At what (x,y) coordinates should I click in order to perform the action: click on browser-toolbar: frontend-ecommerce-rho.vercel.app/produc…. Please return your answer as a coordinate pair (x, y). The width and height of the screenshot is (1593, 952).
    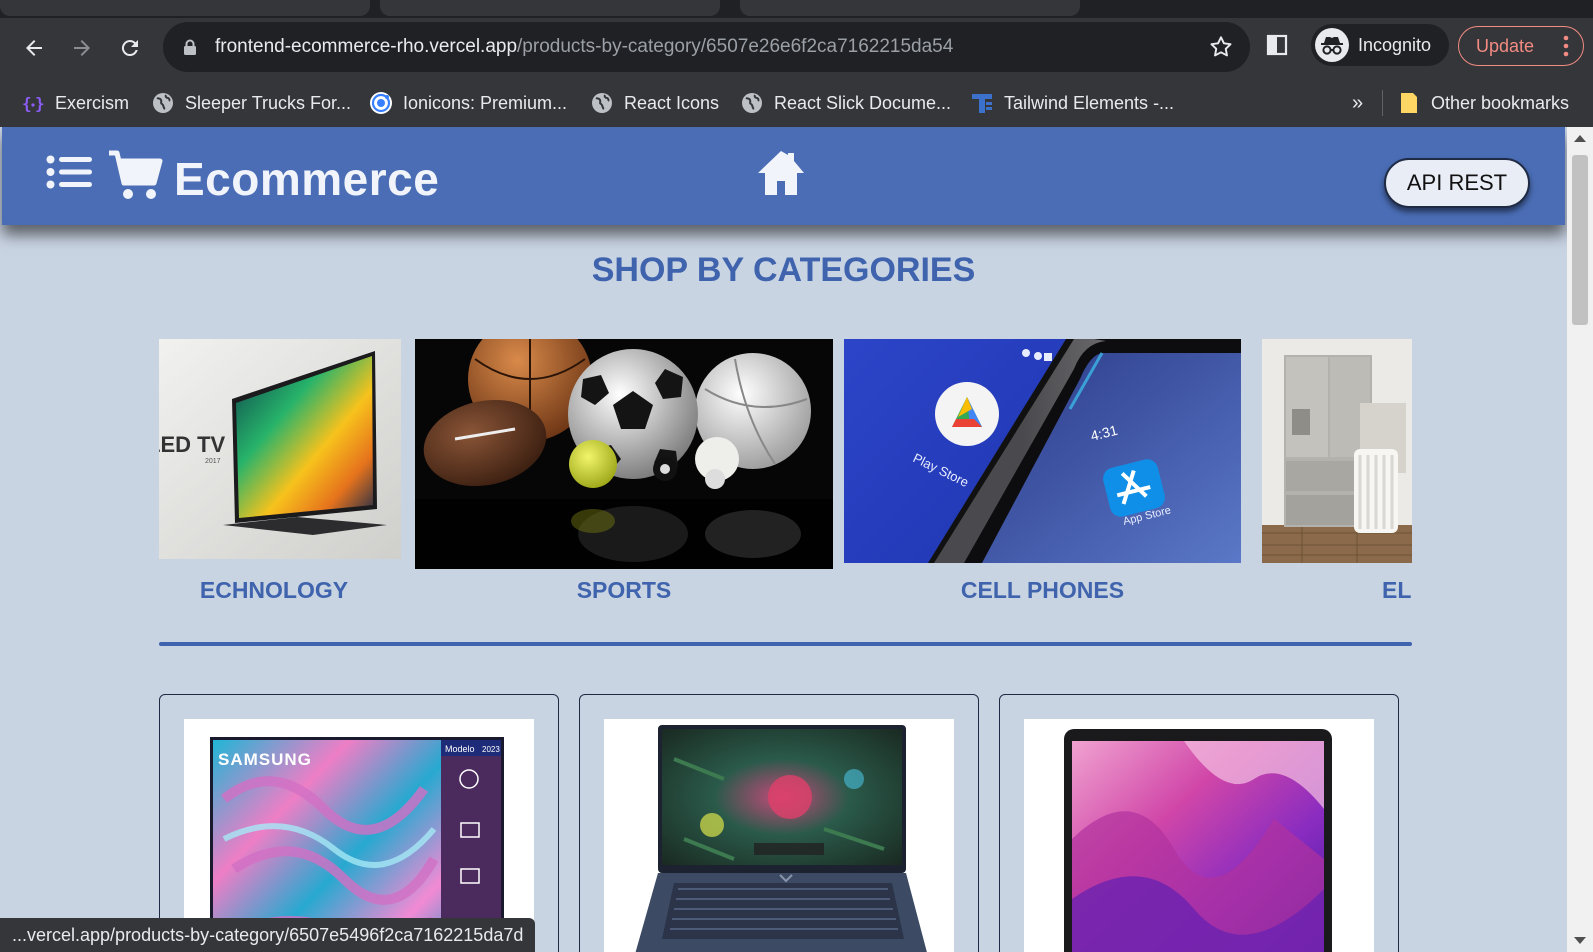
    Looking at the image, I should click on (796, 48).